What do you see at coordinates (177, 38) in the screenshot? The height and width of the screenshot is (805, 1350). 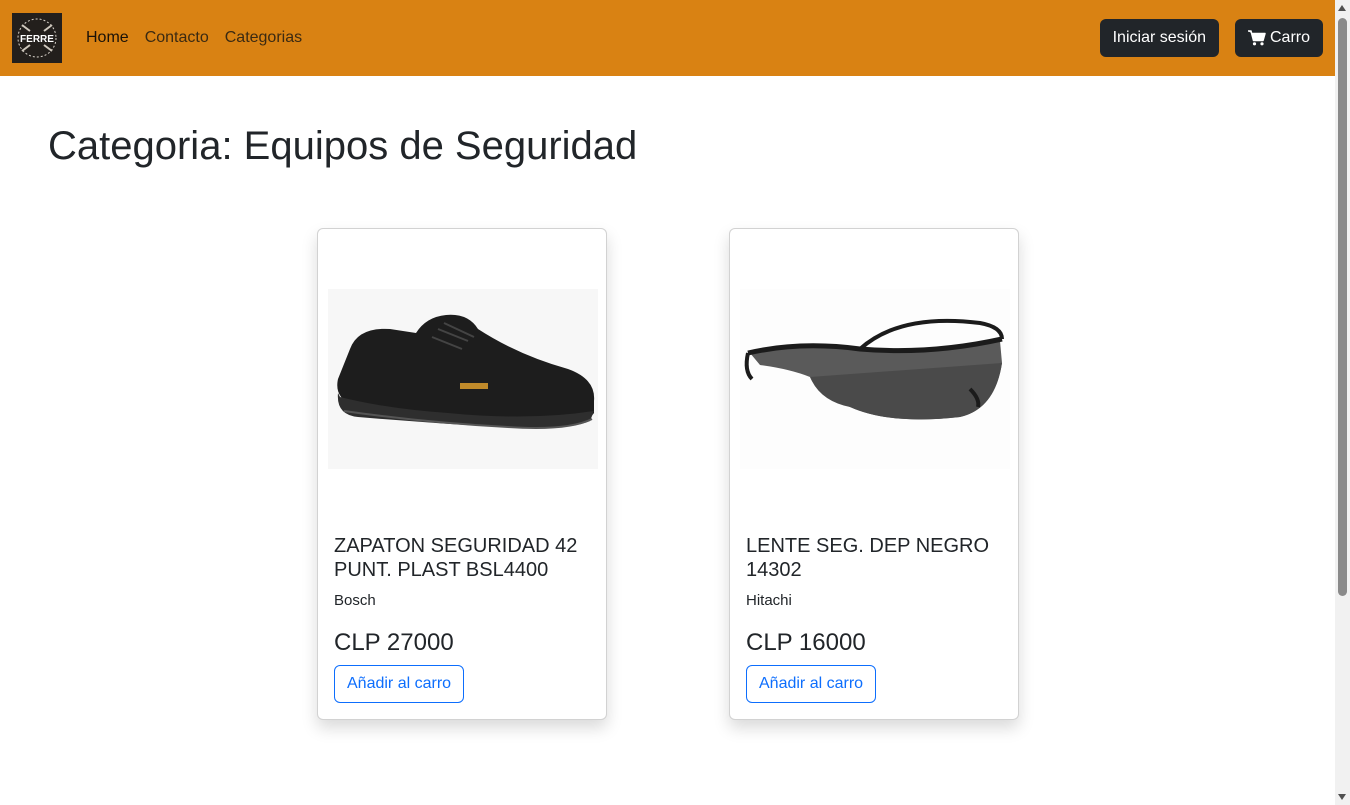 I see `nav-link-contacto: Contacto` at bounding box center [177, 38].